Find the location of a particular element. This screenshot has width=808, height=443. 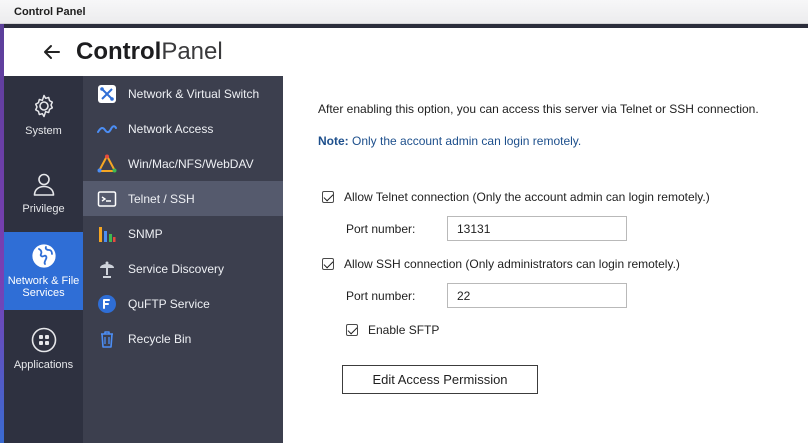

rail-item-applications: Applications is located at coordinates (43, 349).